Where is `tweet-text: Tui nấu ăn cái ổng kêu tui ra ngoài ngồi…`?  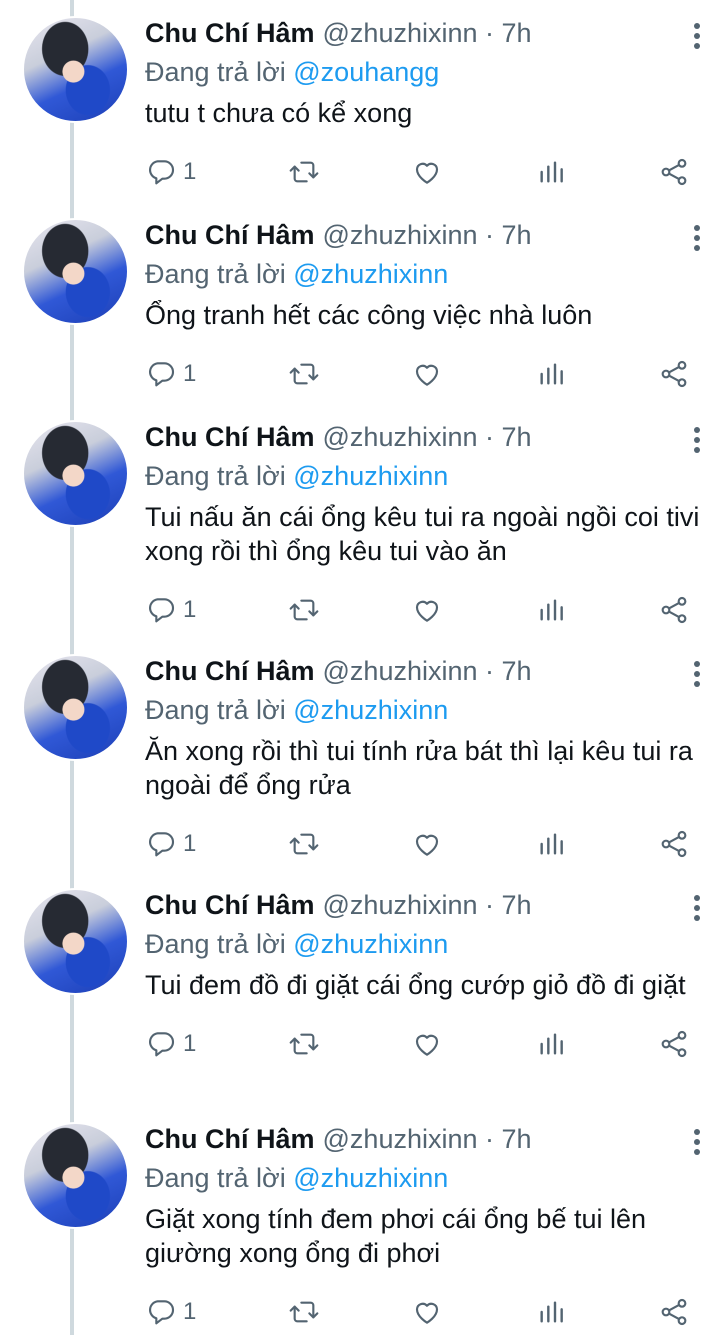
tweet-text: Tui nấu ăn cái ổng kêu tui ra ngoài ngồi… is located at coordinates (422, 534).